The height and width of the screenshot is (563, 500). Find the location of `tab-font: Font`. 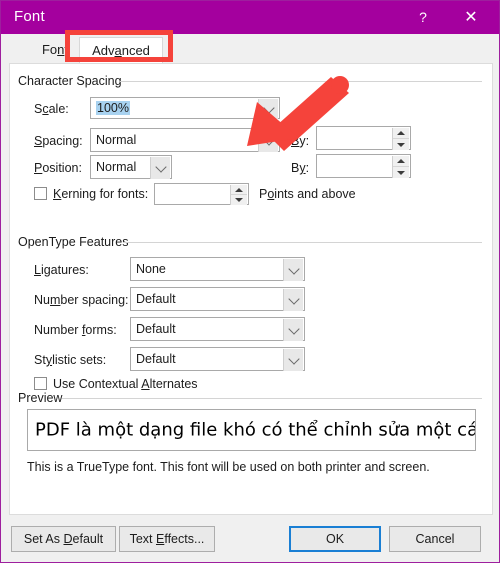

tab-font: Font is located at coordinates (55, 50).